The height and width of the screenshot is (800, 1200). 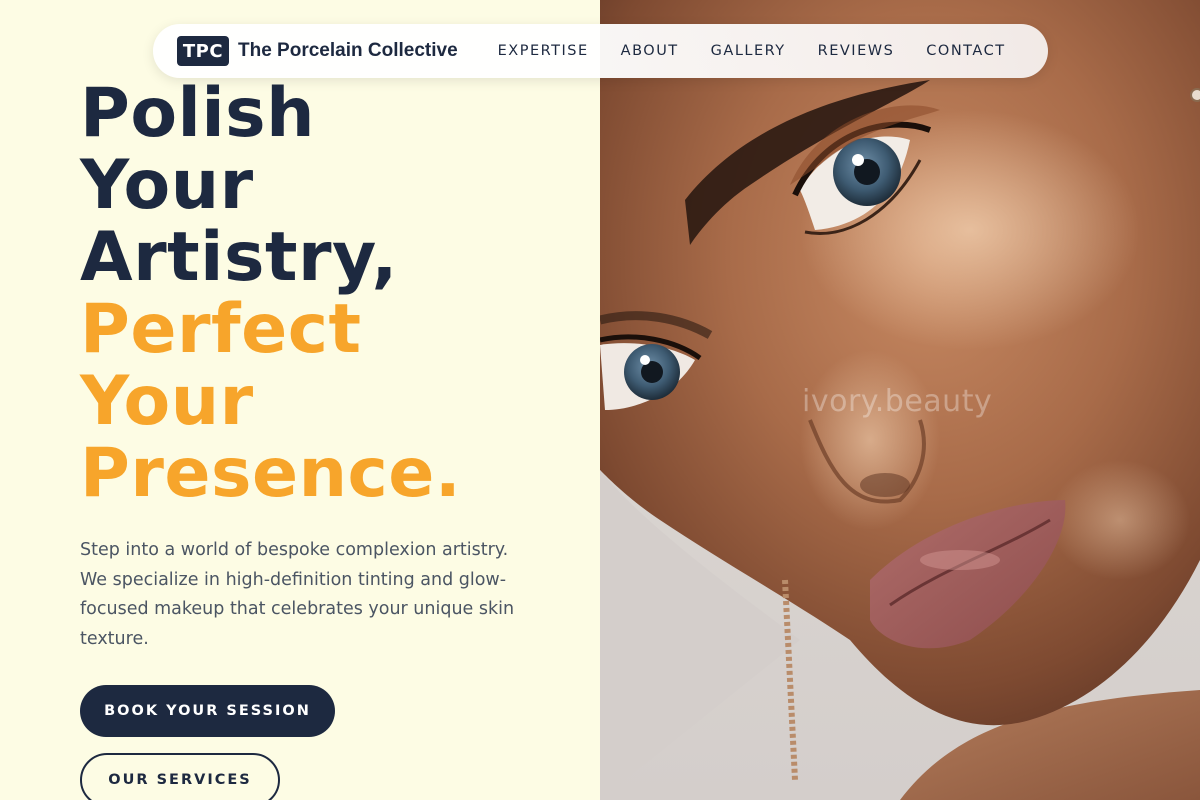 I want to click on headline-accent-line: Your, so click(x=167, y=401).